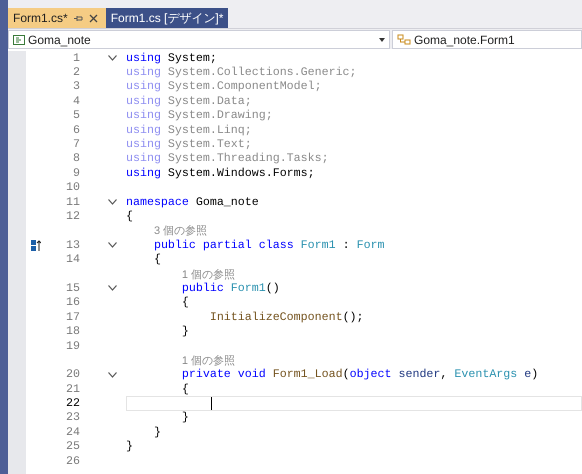 This screenshot has height=474, width=582. Describe the element at coordinates (199, 39) in the screenshot. I see `project-dropdown: Goma_note` at that location.